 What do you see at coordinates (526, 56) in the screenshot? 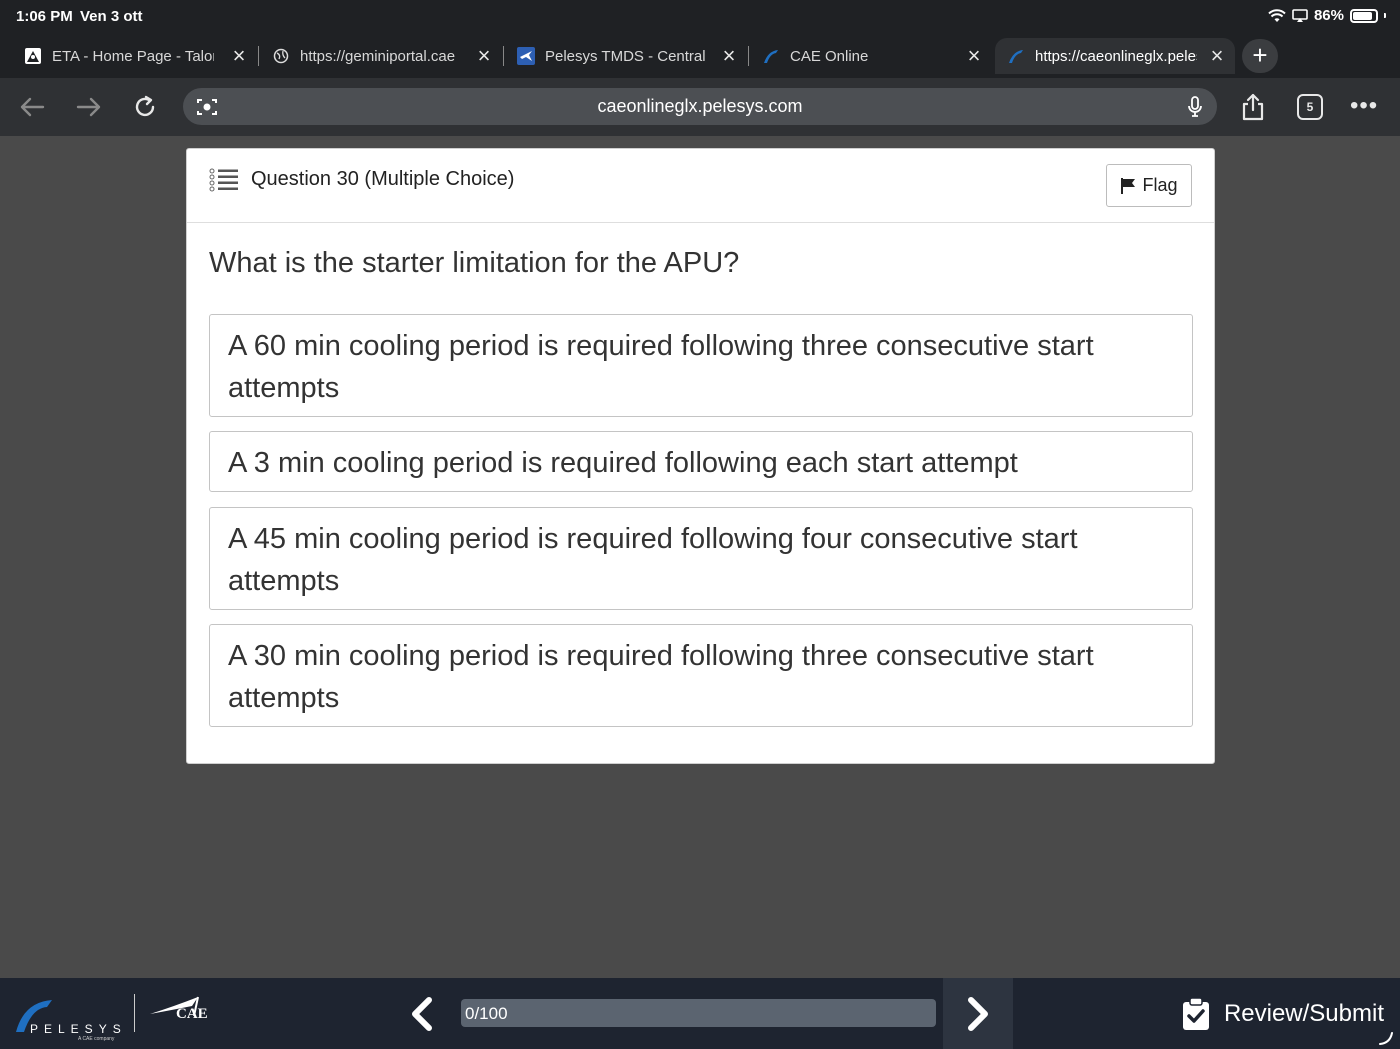
I see `airplane-favicon-icon` at bounding box center [526, 56].